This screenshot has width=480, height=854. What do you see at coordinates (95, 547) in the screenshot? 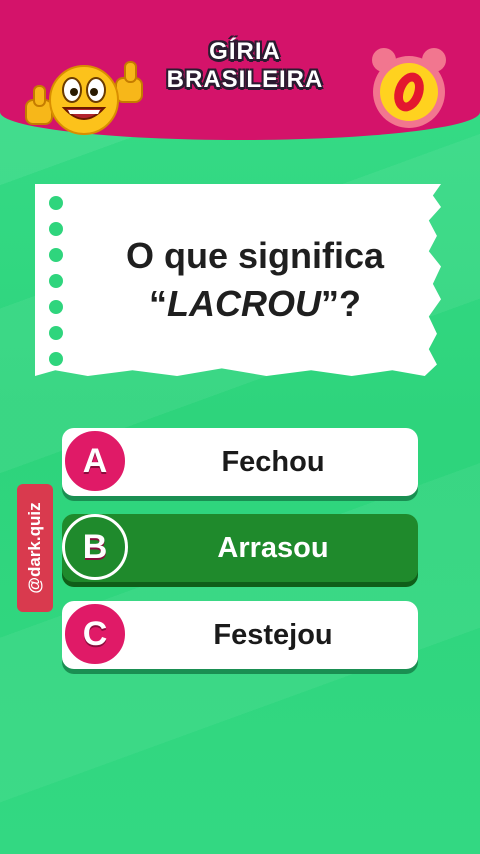
I see `answer-letter-badge: B` at bounding box center [95, 547].